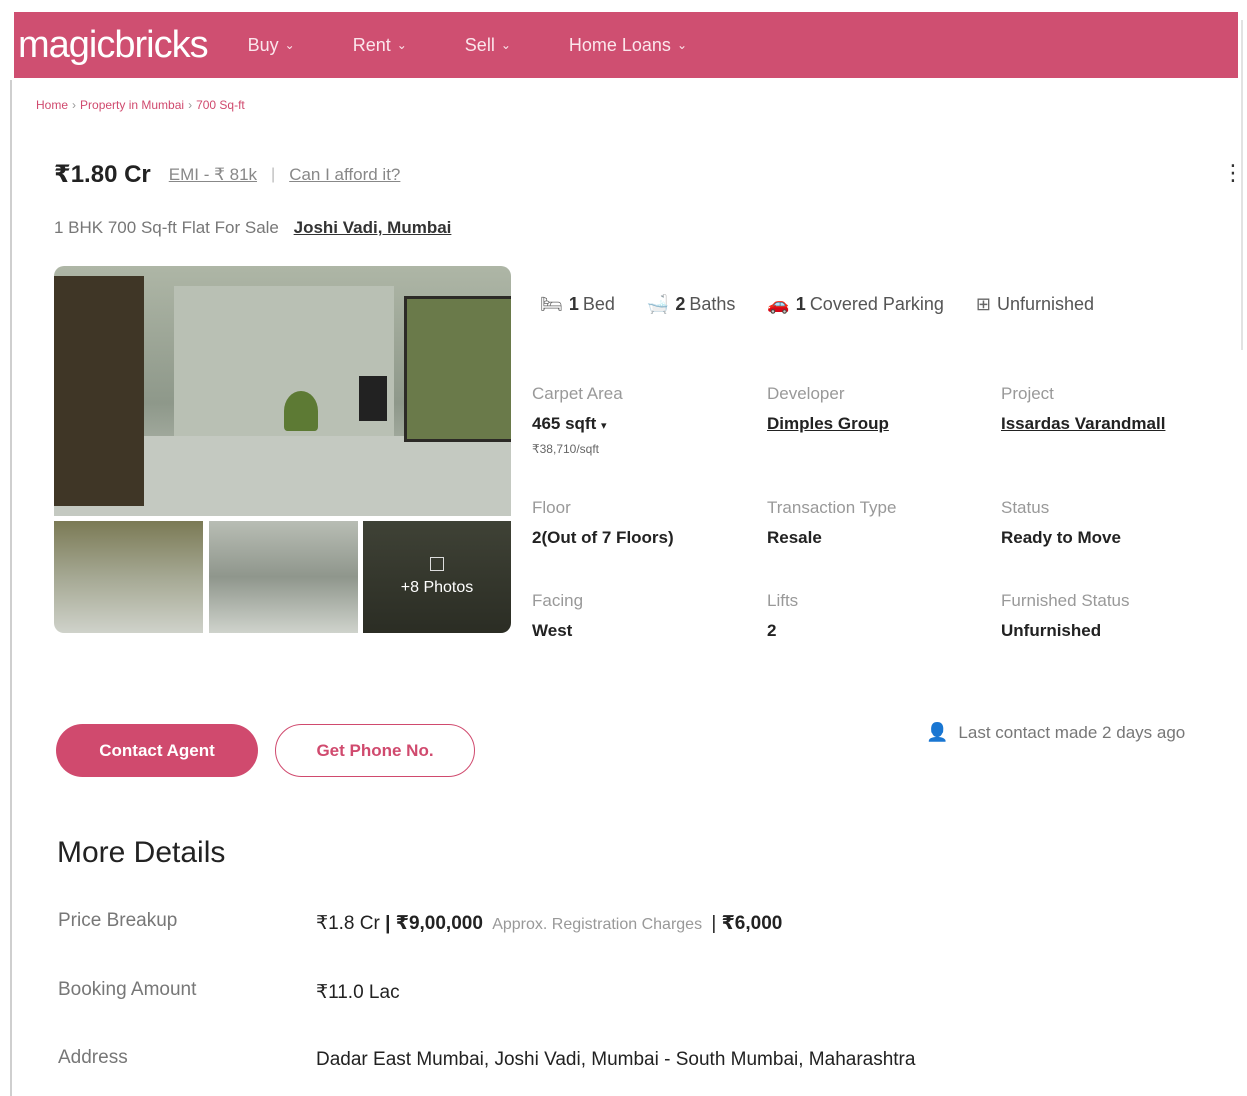  What do you see at coordinates (1065, 600) in the screenshot?
I see `furnished-status-label: Furnished Status` at bounding box center [1065, 600].